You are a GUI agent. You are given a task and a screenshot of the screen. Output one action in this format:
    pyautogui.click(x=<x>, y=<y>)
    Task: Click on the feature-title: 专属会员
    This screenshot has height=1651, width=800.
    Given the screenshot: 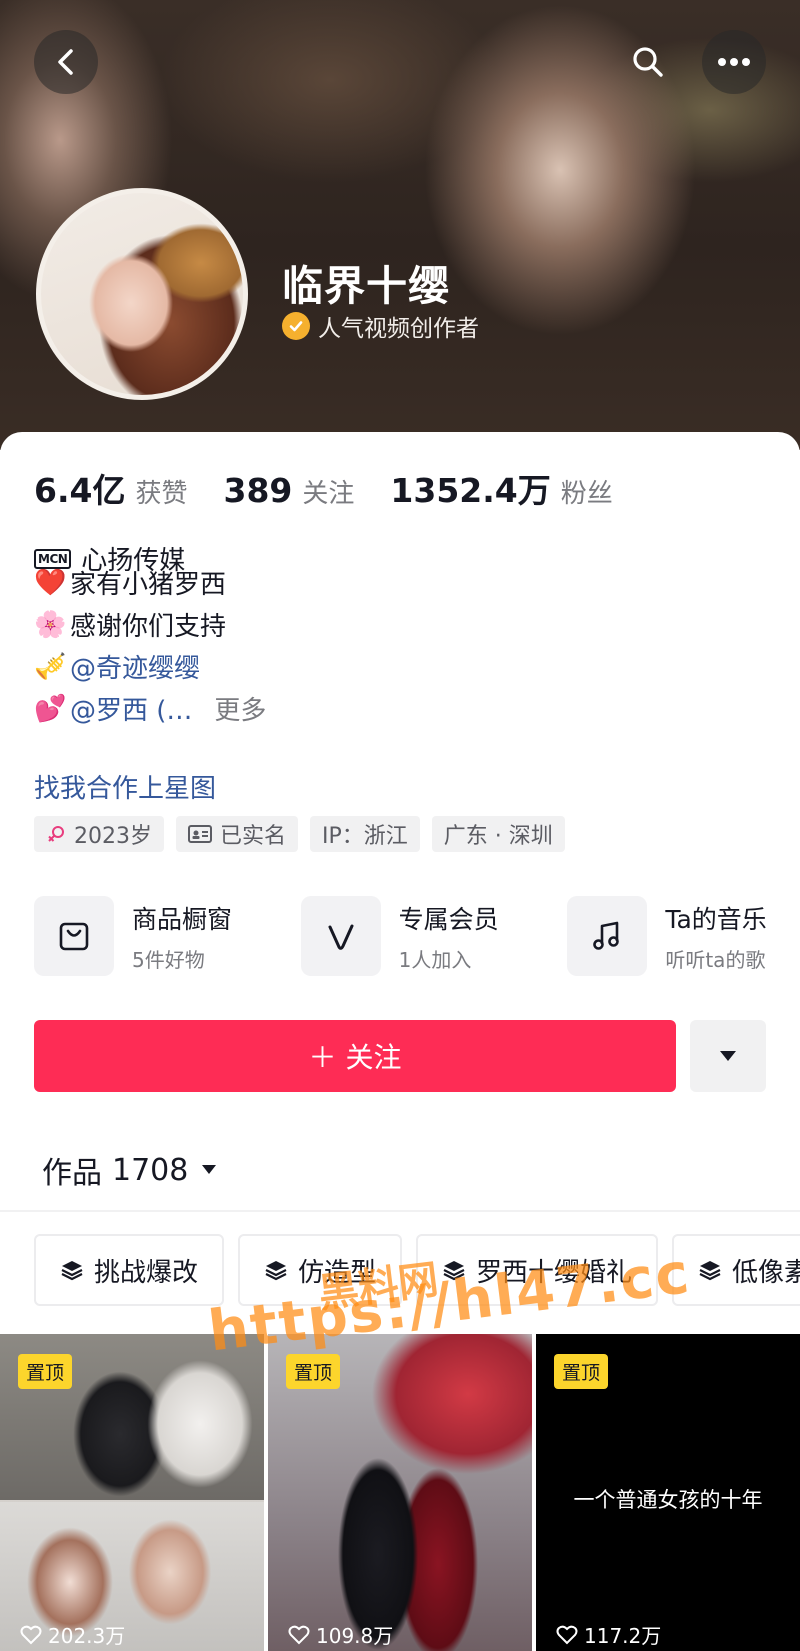 What is the action you would take?
    pyautogui.click(x=448, y=919)
    